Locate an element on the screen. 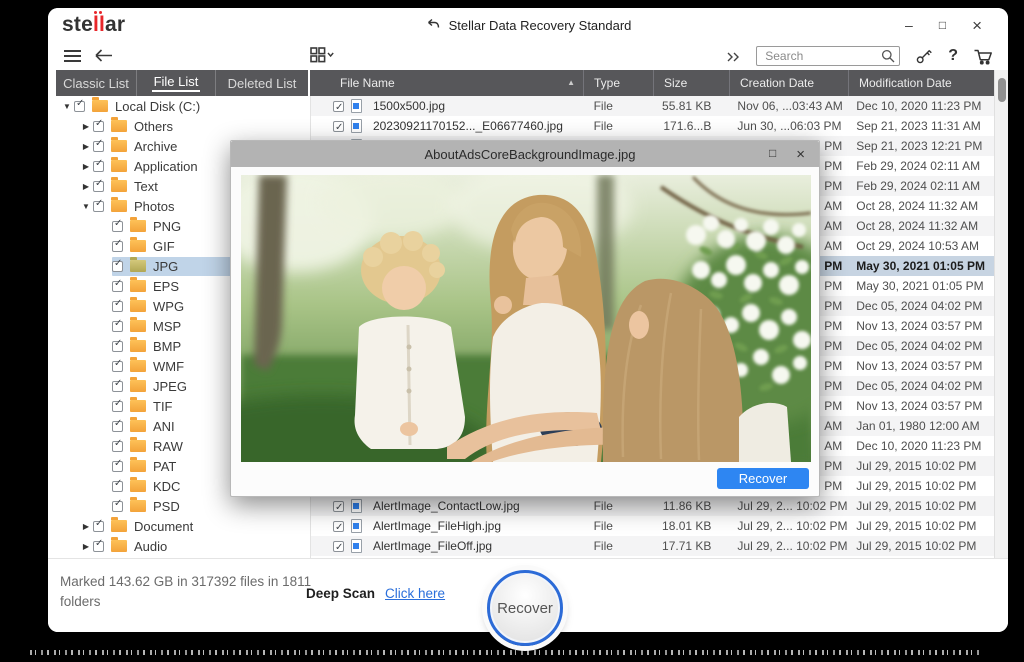 The image size is (1024, 662). tree-item-body: Others is located at coordinates (200, 126).